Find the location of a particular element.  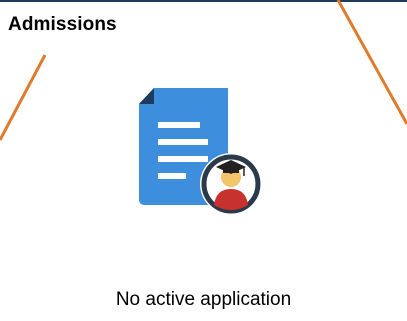

tile-title: Admissions is located at coordinates (62, 24).